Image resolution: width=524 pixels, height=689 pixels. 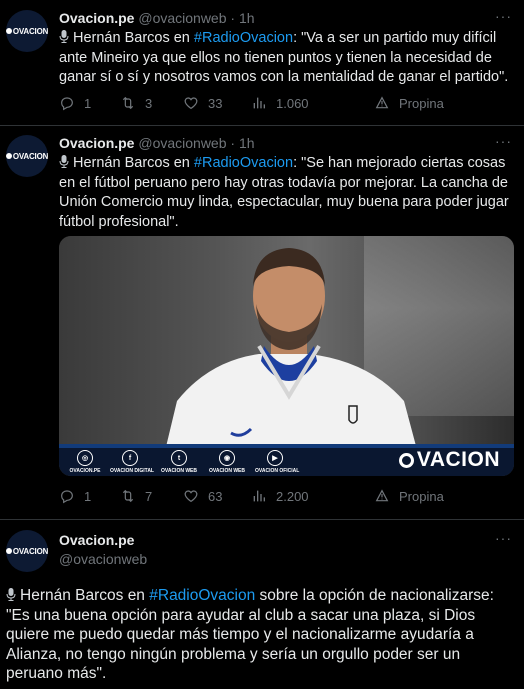 What do you see at coordinates (227, 458) in the screenshot?
I see `camera-icon: ◉` at bounding box center [227, 458].